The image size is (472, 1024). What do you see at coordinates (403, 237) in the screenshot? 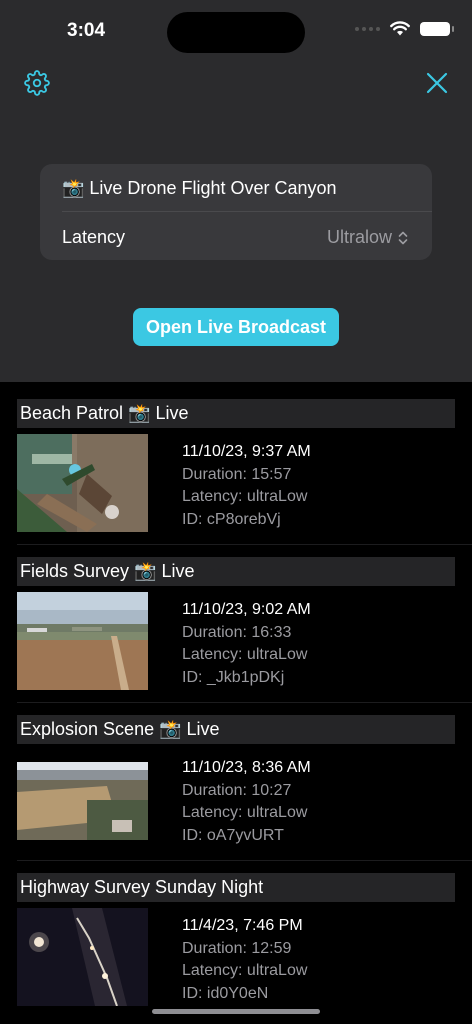
I see `chevron-up-down-icon` at bounding box center [403, 237].